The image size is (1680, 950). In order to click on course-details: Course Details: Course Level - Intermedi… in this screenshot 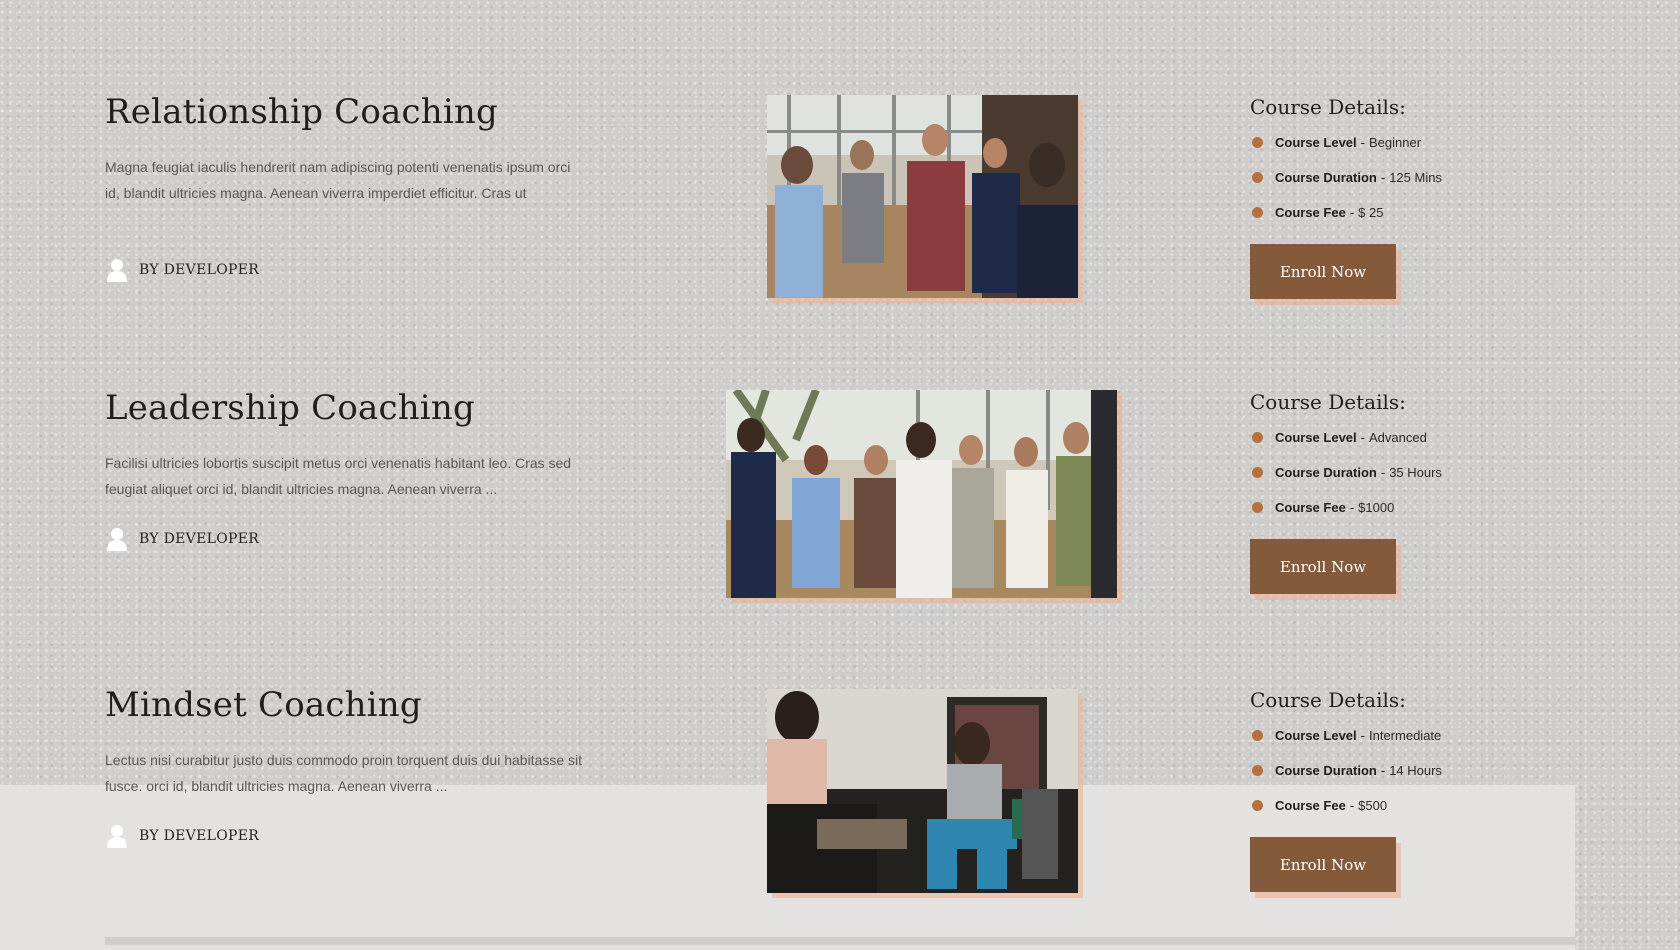, I will do `click(1400, 787)`.